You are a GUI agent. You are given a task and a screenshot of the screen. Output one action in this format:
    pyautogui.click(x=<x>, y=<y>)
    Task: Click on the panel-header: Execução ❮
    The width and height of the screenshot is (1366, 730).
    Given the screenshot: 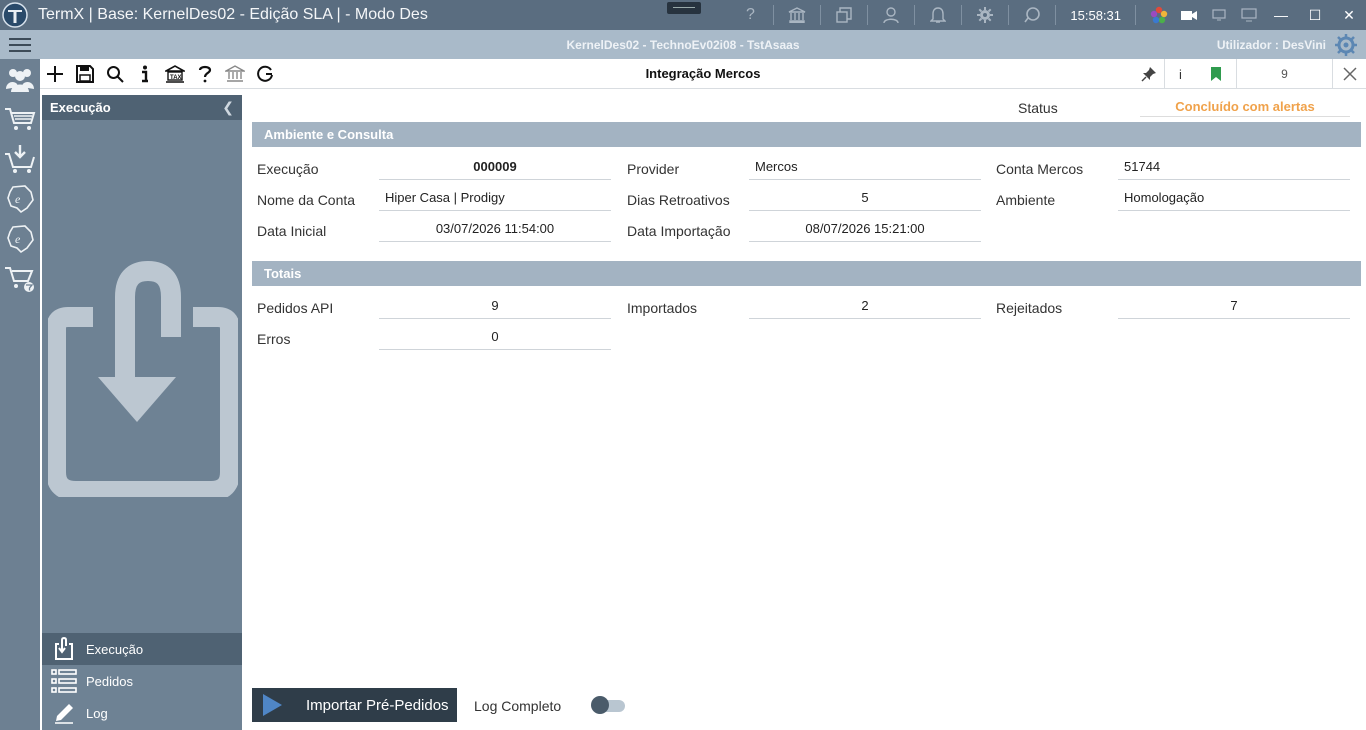 What is the action you would take?
    pyautogui.click(x=142, y=107)
    